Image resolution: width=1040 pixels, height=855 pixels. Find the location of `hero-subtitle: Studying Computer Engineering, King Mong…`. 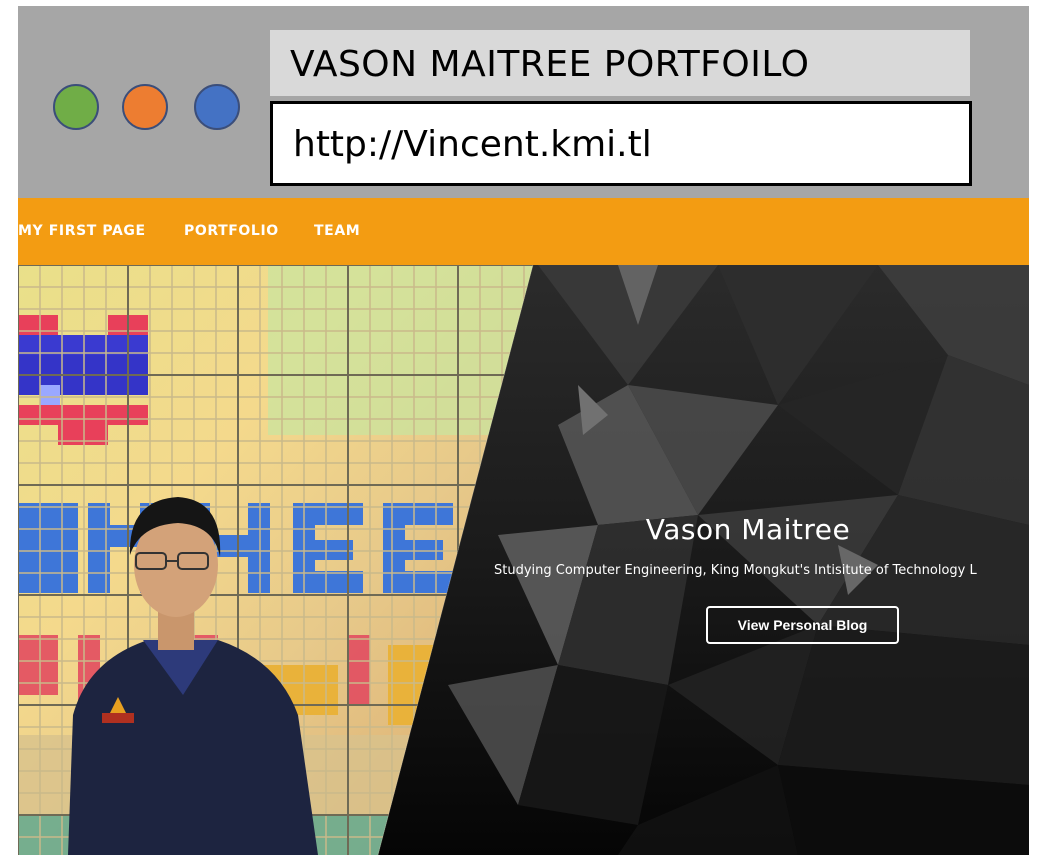

hero-subtitle: Studying Computer Engineering, King Mong… is located at coordinates (735, 570).